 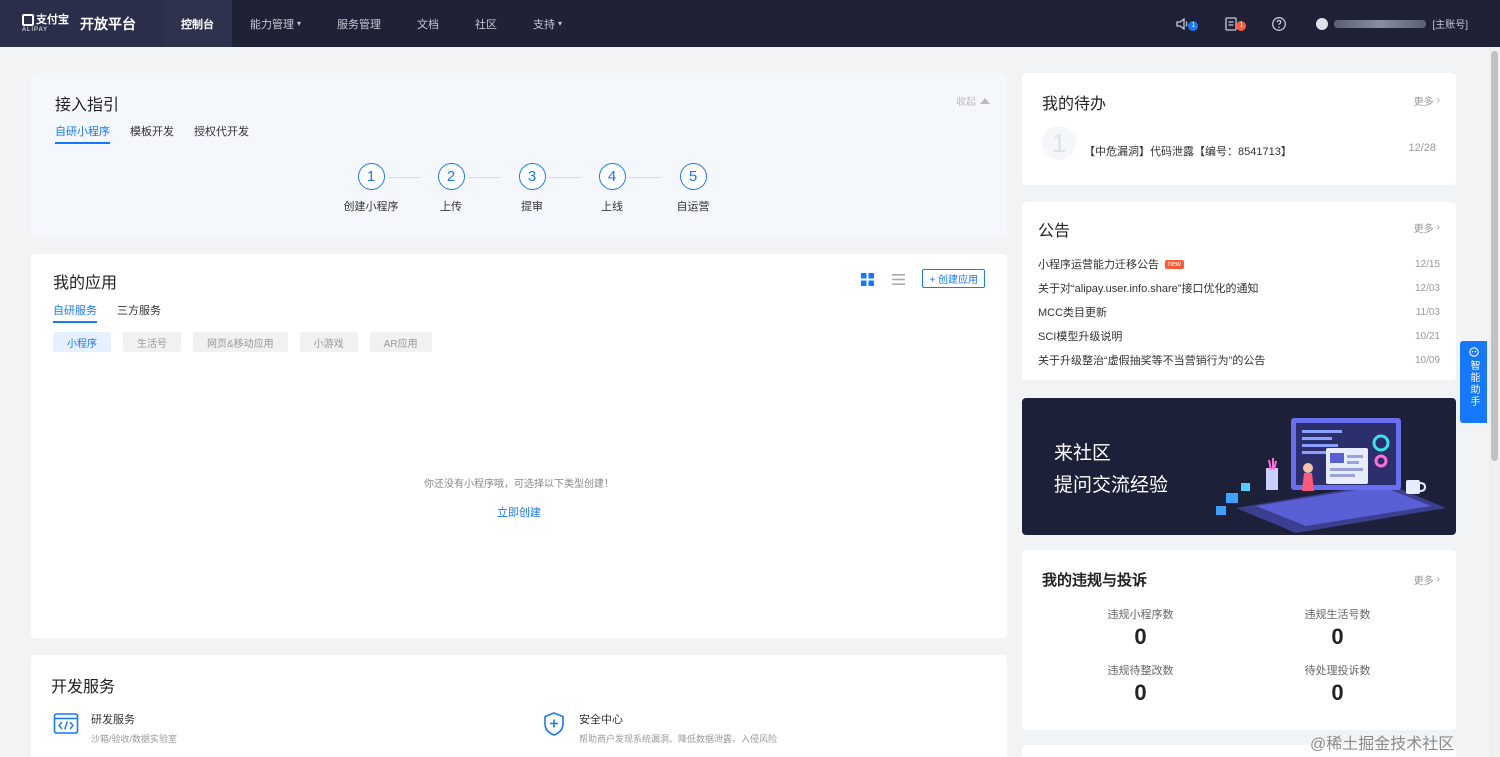 I want to click on chip-web-mobile: 网页&移动应用, so click(x=240, y=342).